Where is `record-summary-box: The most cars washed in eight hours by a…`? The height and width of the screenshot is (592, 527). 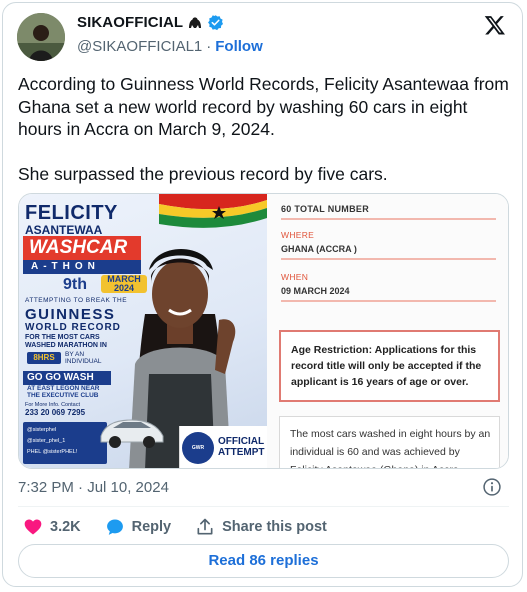 record-summary-box: The most cars washed in eight hours by a… is located at coordinates (389, 442).